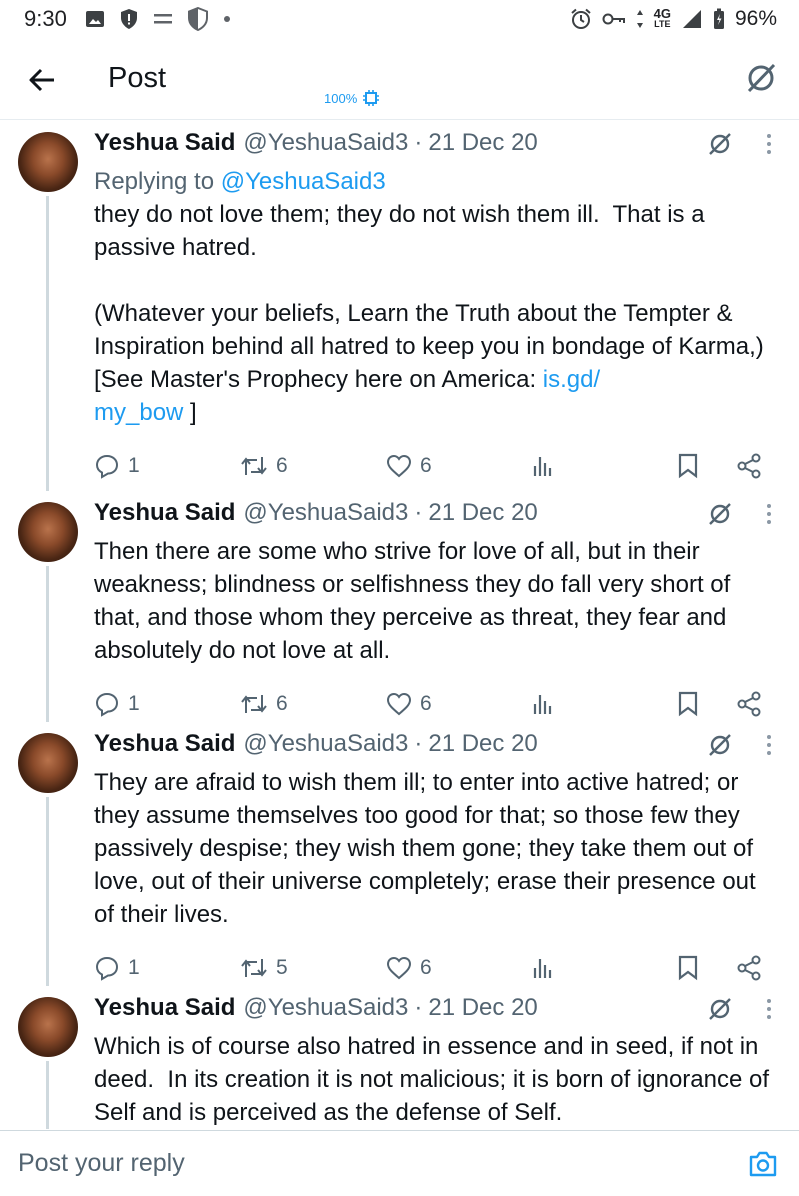 The height and width of the screenshot is (1196, 799). I want to click on heart-icon, so click(399, 466).